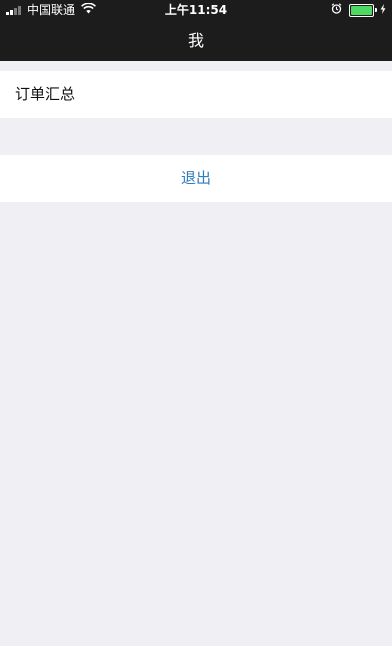 The image size is (392, 646). I want to click on charging-bolt-icon, so click(383, 10).